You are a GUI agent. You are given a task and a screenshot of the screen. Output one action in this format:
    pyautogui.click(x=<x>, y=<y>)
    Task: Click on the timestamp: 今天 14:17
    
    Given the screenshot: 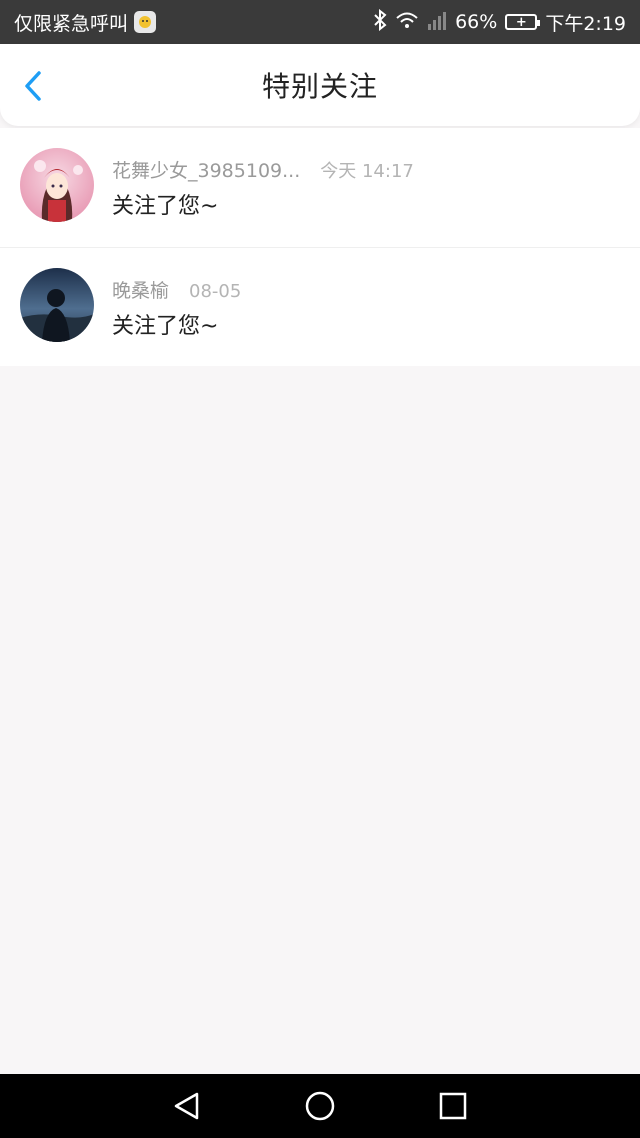 What is the action you would take?
    pyautogui.click(x=367, y=171)
    